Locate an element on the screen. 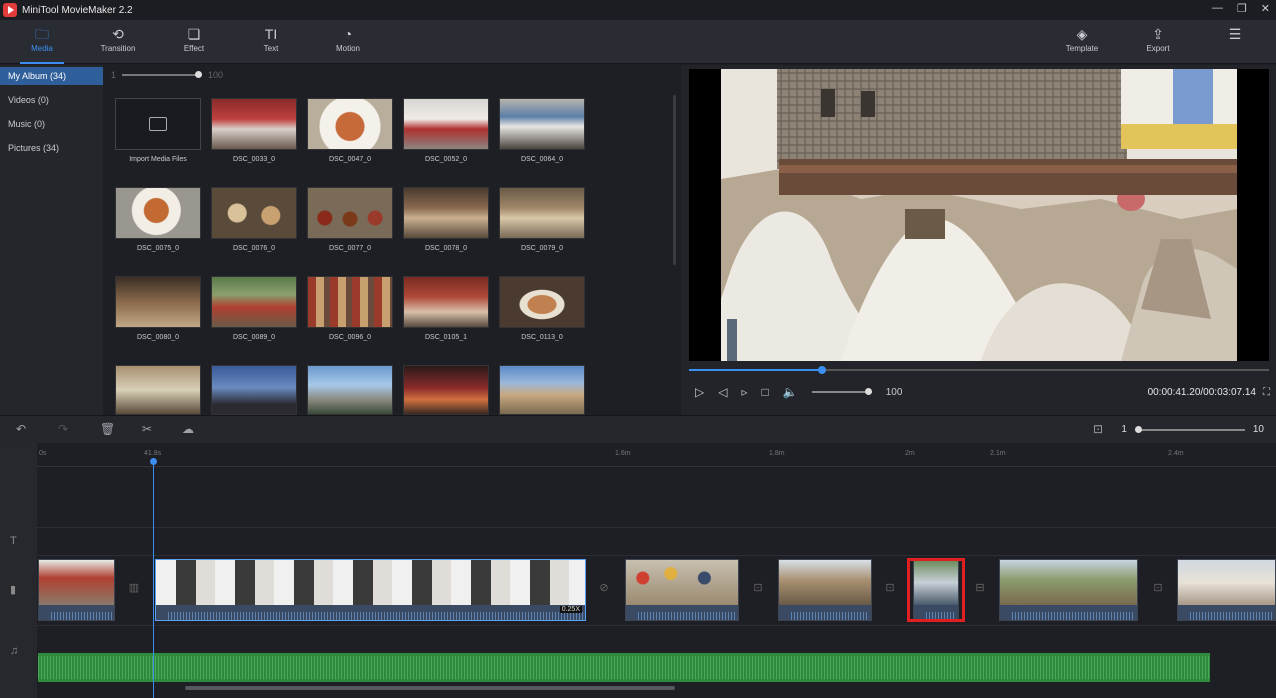  progress-knob is located at coordinates (822, 370).